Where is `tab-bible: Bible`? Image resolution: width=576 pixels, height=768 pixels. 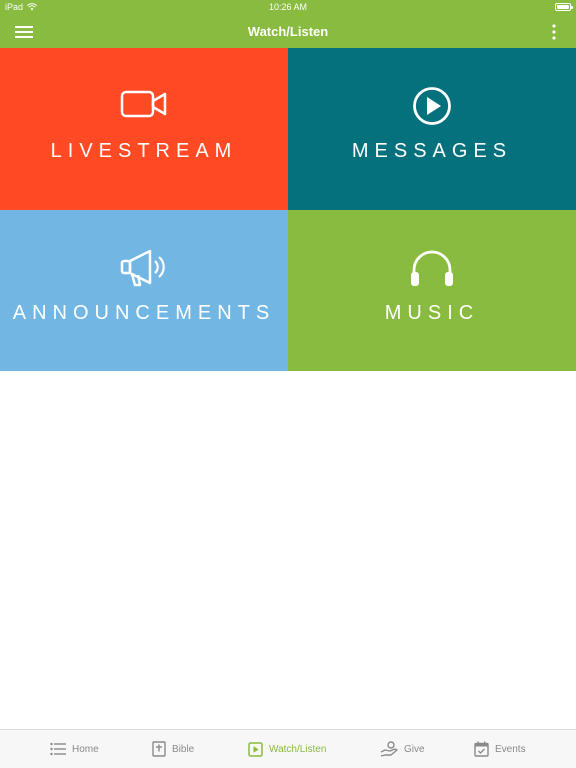 tab-bible: Bible is located at coordinates (173, 749).